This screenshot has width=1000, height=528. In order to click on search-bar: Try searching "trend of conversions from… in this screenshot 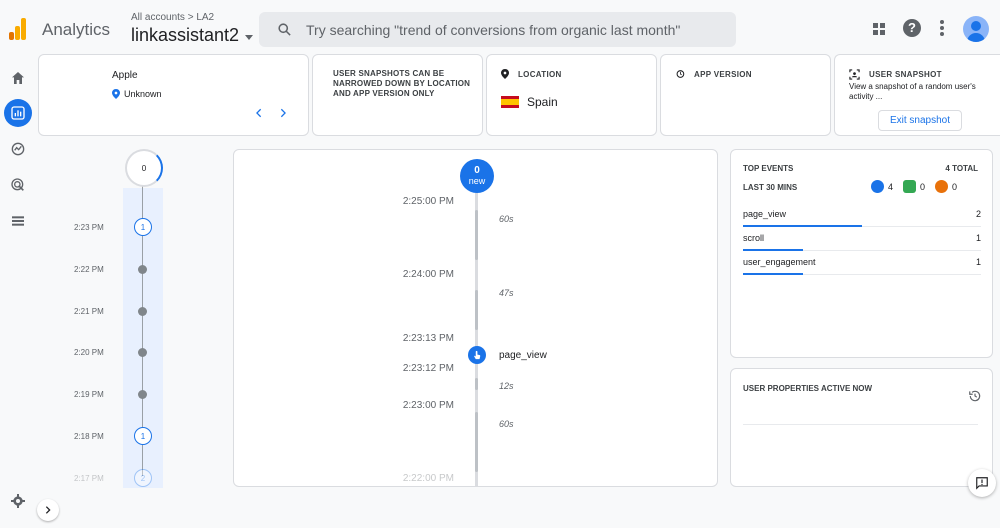, I will do `click(497, 29)`.